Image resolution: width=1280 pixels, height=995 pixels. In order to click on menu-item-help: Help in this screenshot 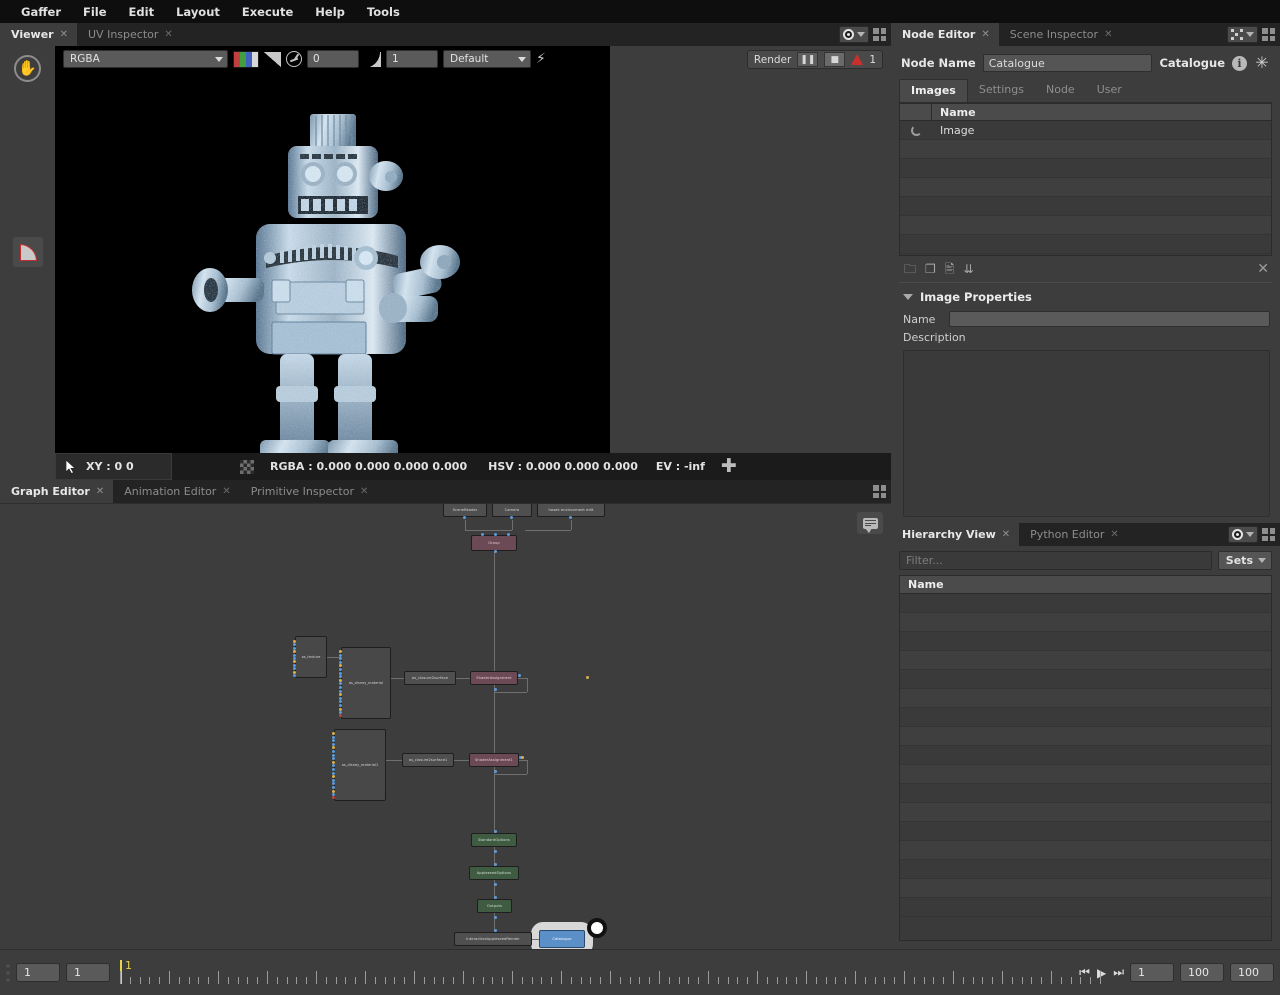, I will do `click(330, 12)`.